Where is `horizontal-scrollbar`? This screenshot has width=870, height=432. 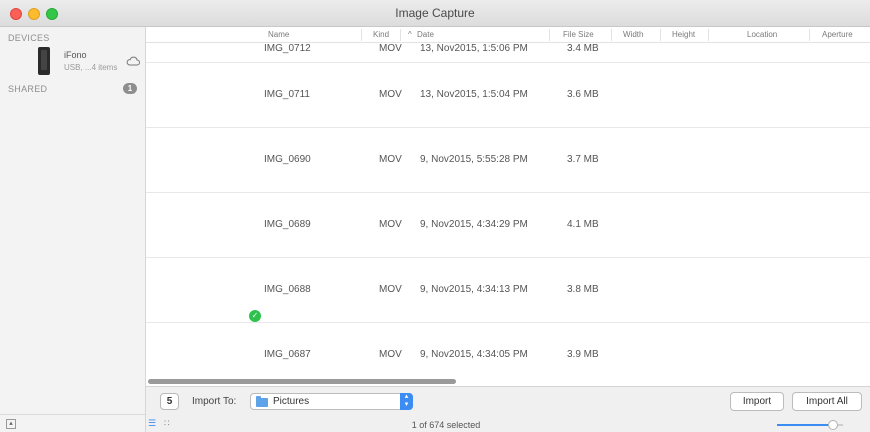 horizontal-scrollbar is located at coordinates (508, 381).